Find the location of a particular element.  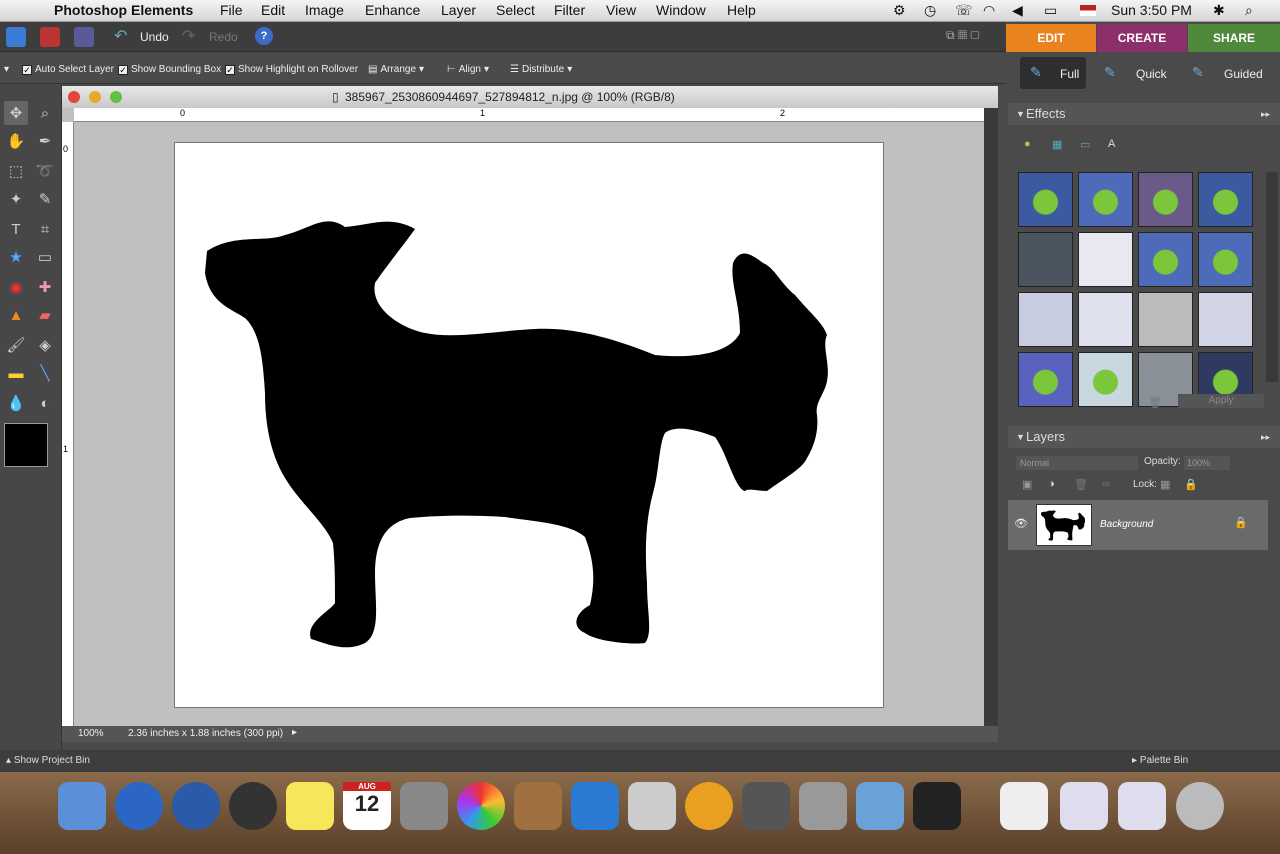

filters-icon: ● is located at coordinates (1027, 144).